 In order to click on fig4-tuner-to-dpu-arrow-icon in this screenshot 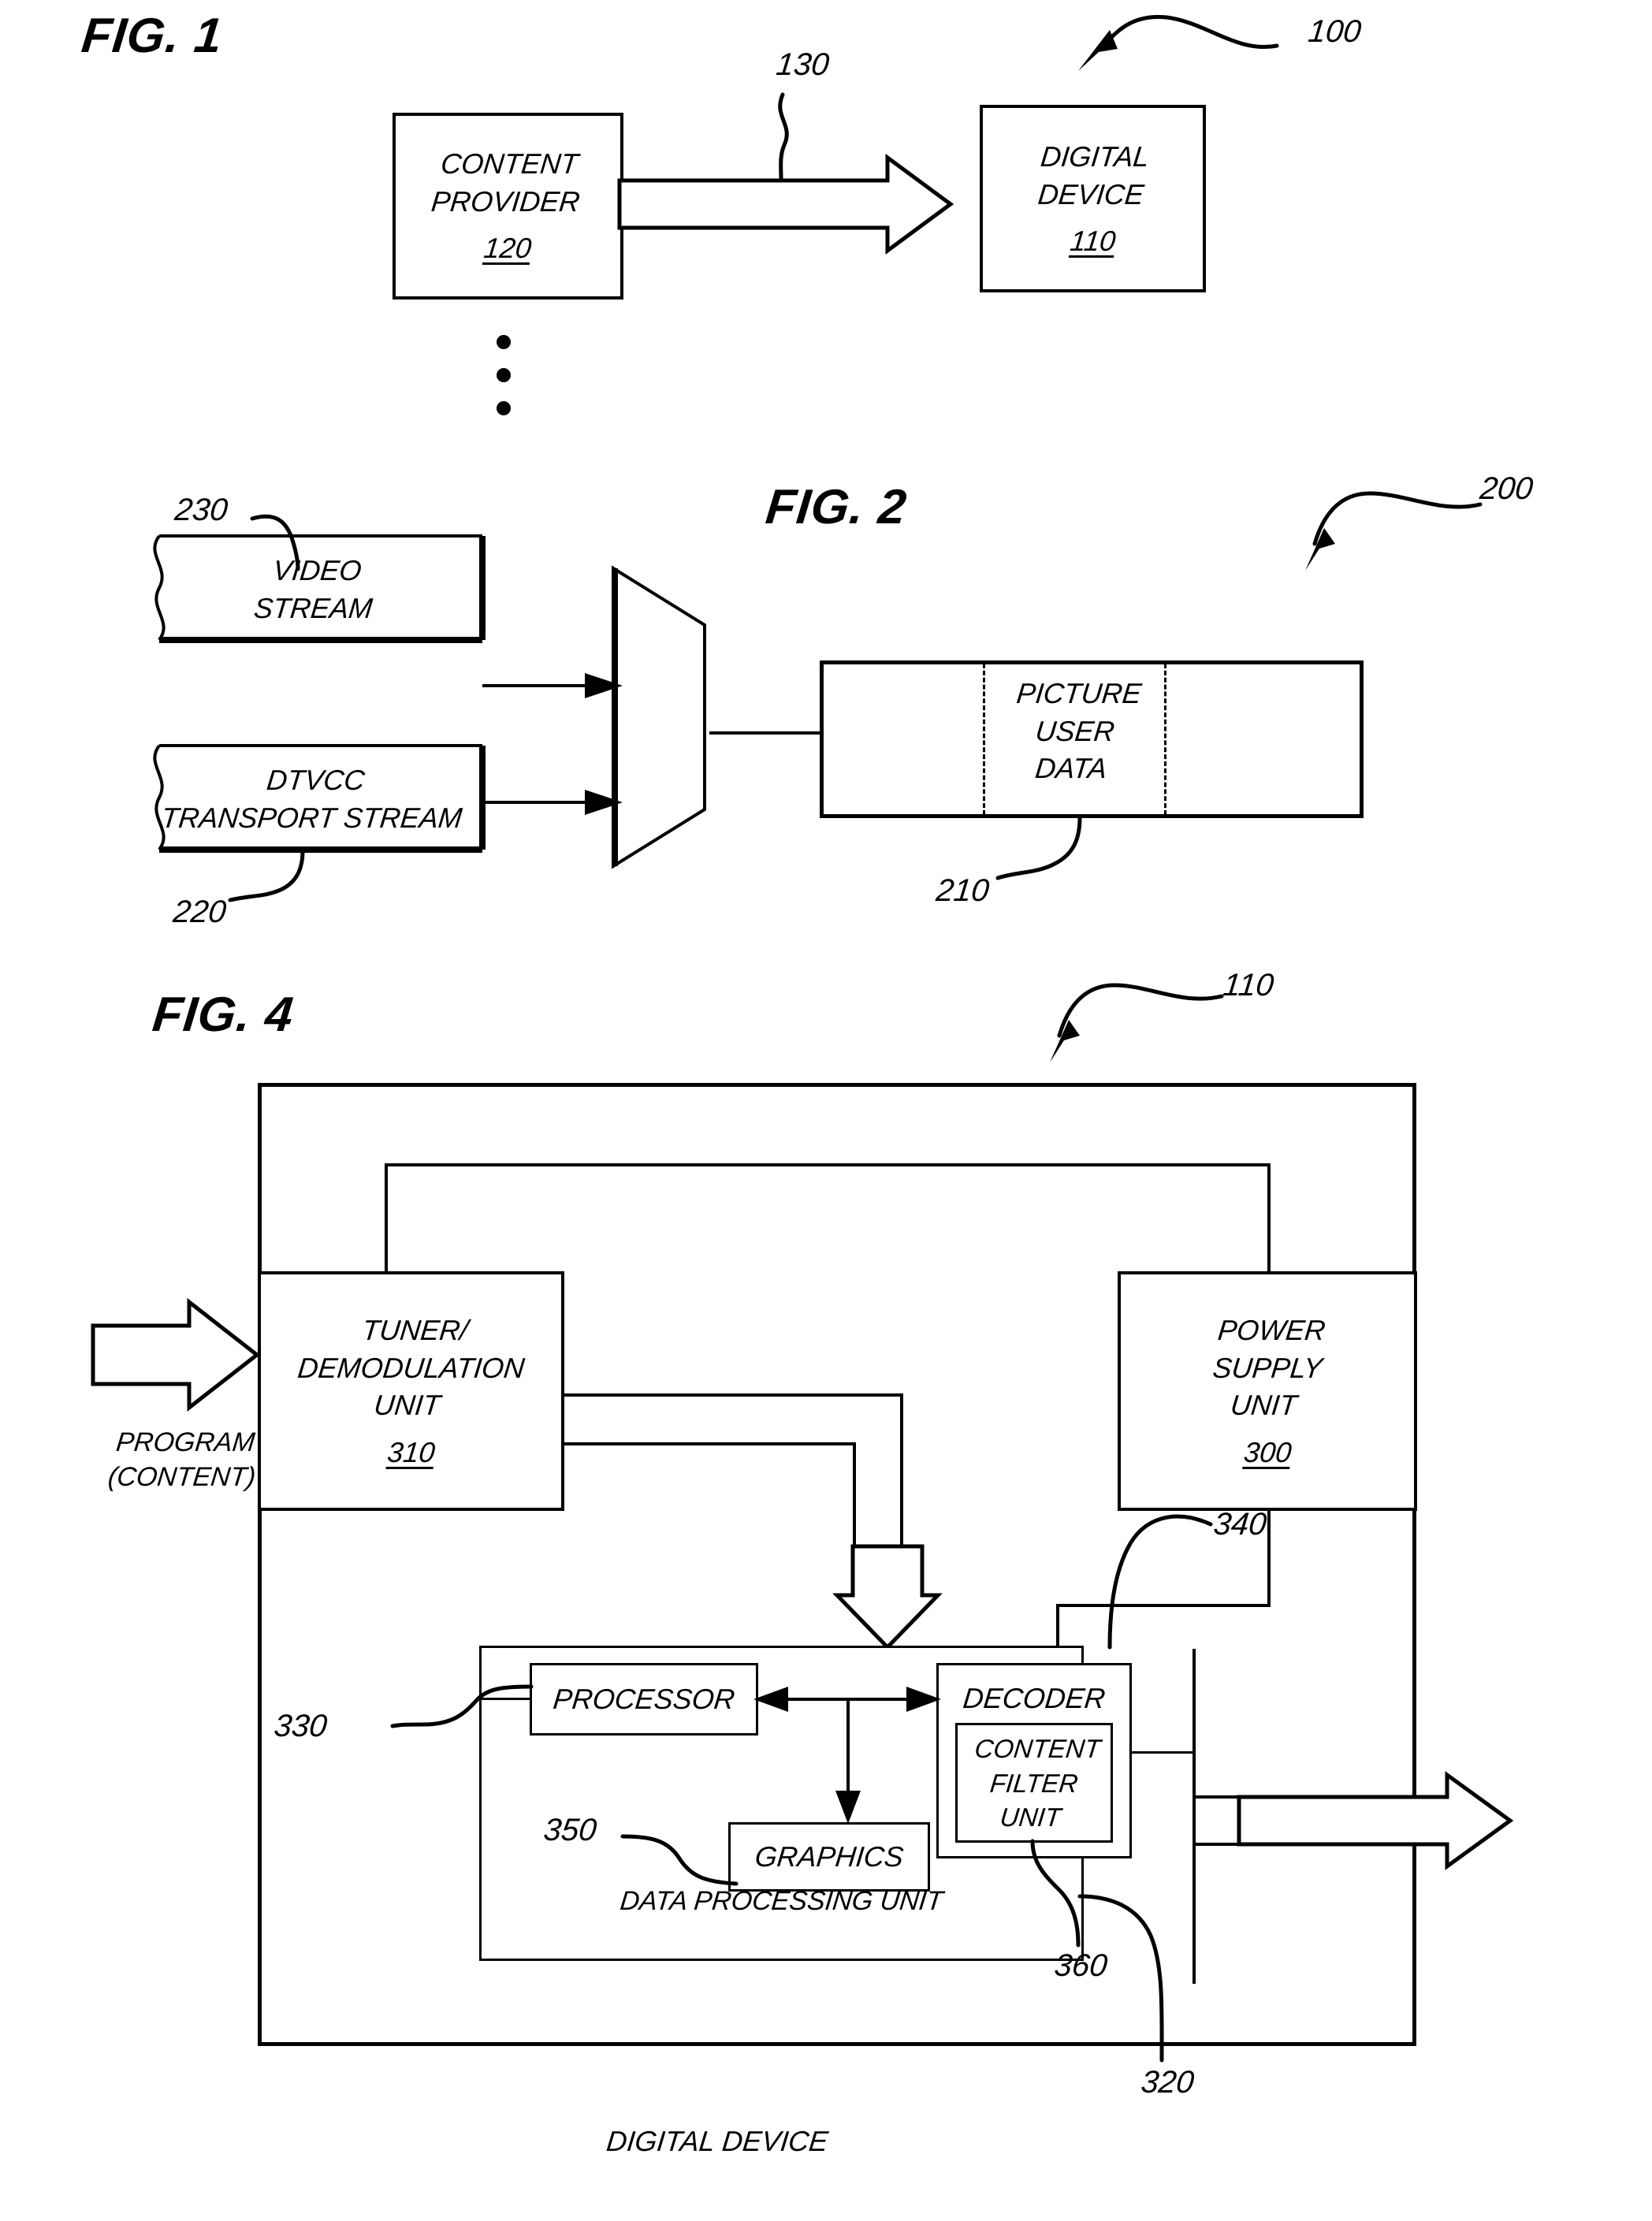, I will do `click(887, 1597)`.